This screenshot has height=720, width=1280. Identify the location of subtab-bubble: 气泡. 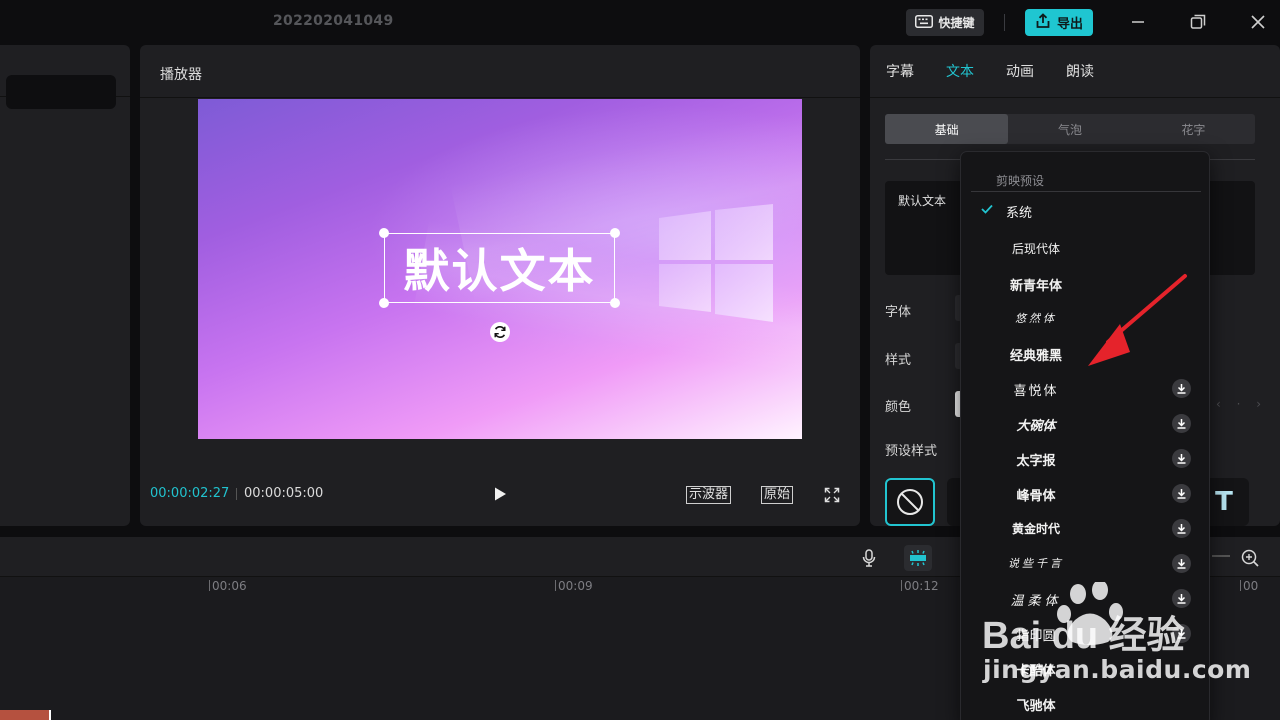
(1069, 129).